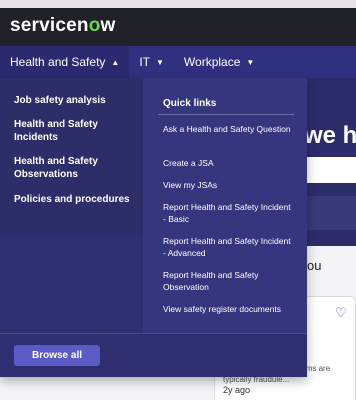 The width and height of the screenshot is (356, 400). I want to click on quick-link-view-my-jsas: View my JSAs, so click(229, 185).